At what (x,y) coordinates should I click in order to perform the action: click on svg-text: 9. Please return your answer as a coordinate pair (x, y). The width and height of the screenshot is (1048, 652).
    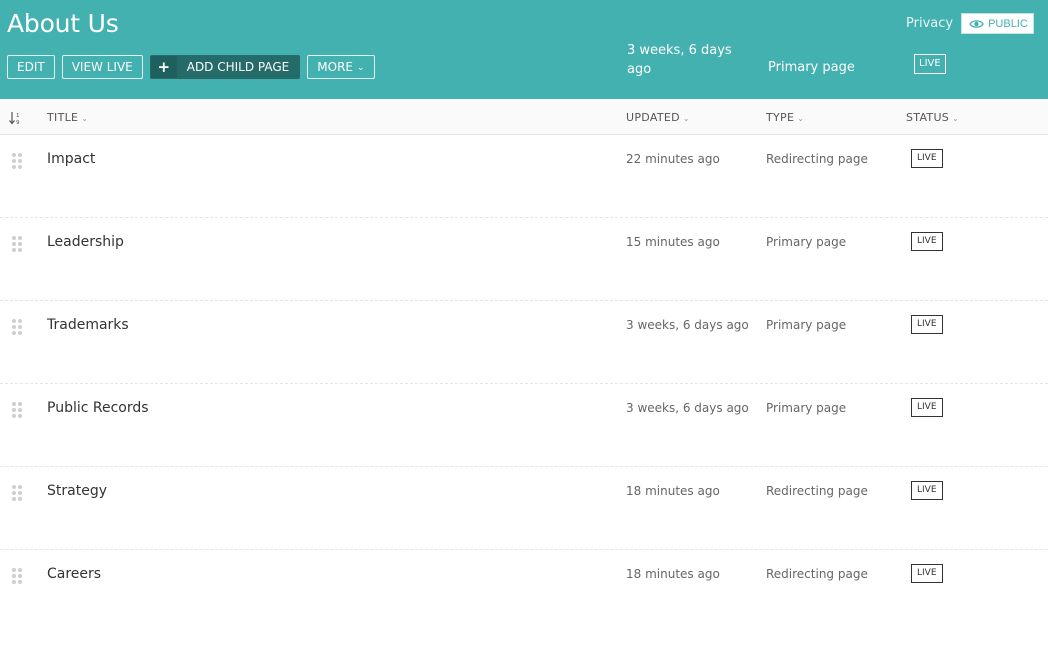
    Looking at the image, I should click on (18, 122).